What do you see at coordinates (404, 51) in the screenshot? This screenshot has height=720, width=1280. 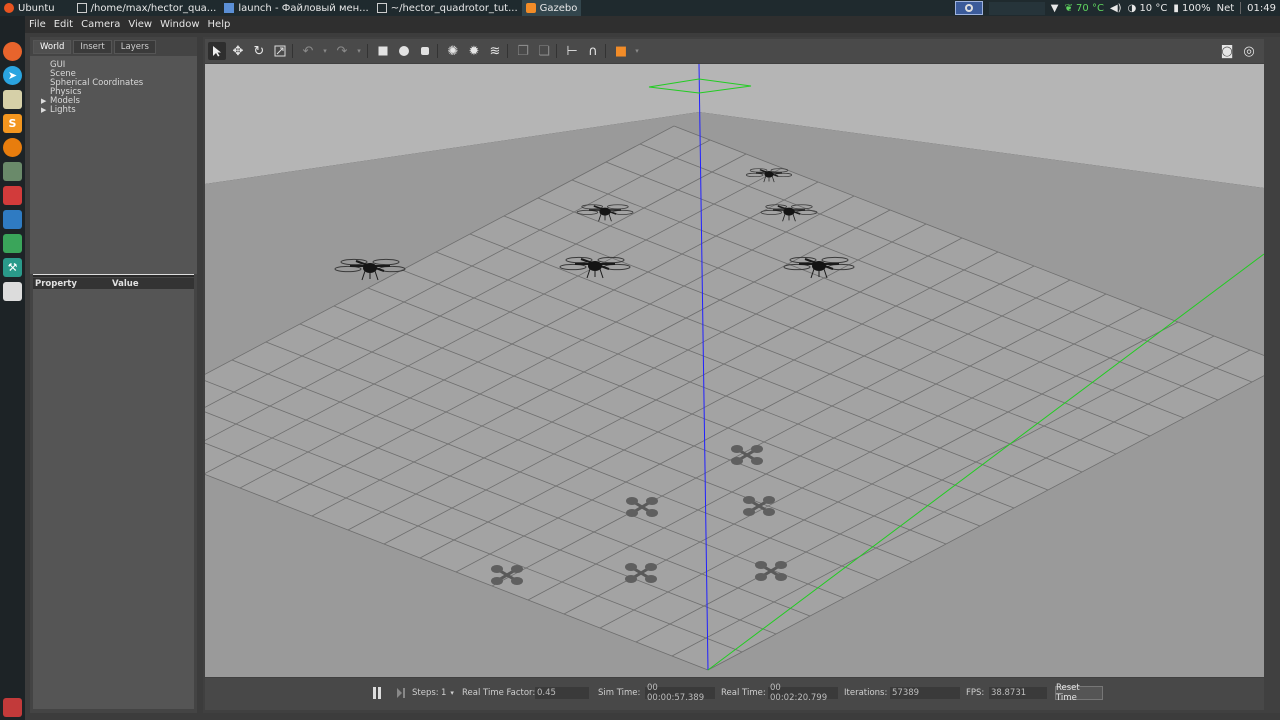 I see `sphere-shape-button` at bounding box center [404, 51].